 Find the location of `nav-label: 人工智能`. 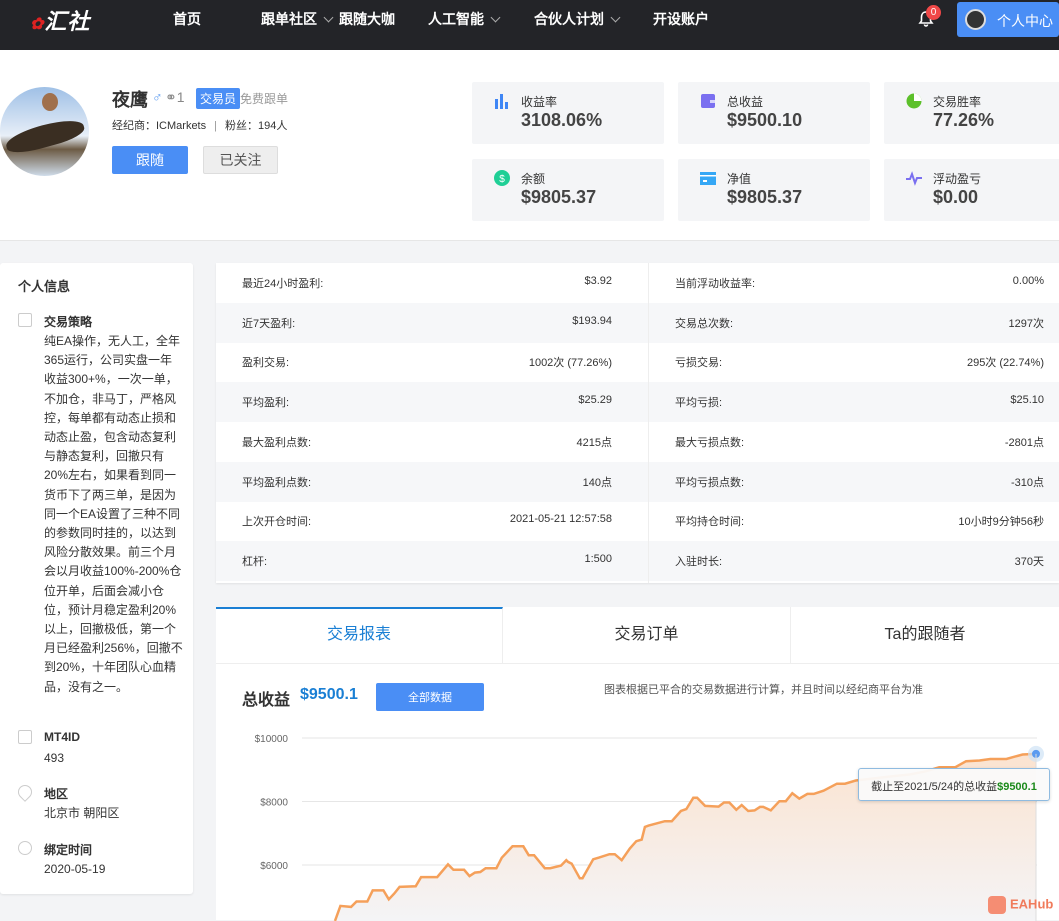

nav-label: 人工智能 is located at coordinates (456, 19).